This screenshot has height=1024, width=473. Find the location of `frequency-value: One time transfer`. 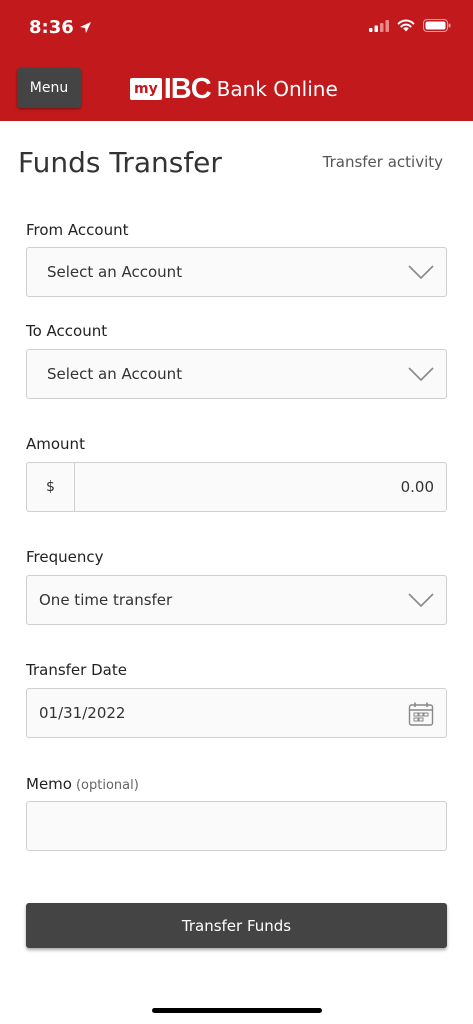

frequency-value: One time transfer is located at coordinates (106, 600).